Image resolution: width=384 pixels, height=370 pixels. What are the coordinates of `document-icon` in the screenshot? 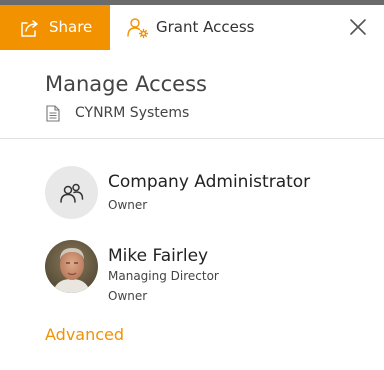 It's located at (53, 113).